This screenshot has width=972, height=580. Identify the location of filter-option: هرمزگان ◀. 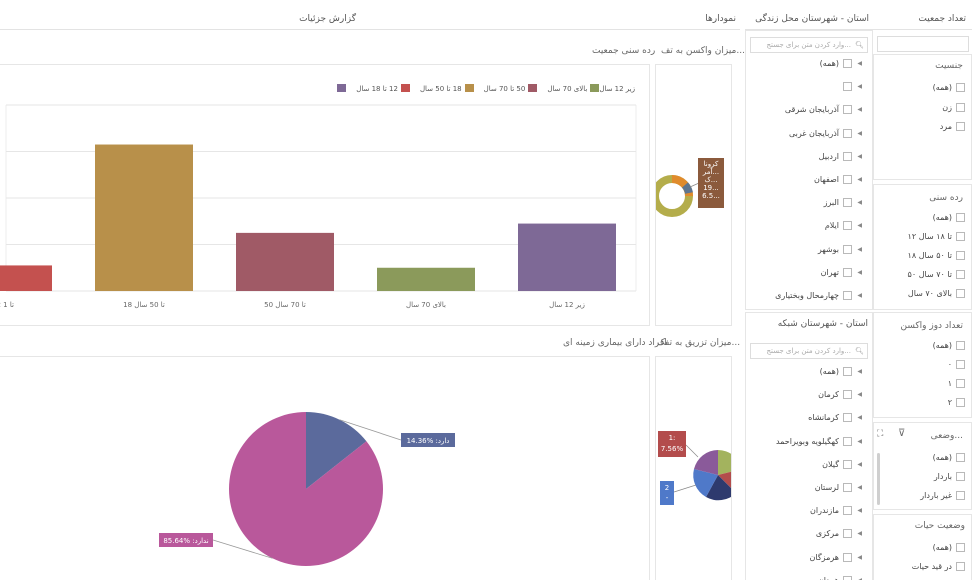
(809, 558).